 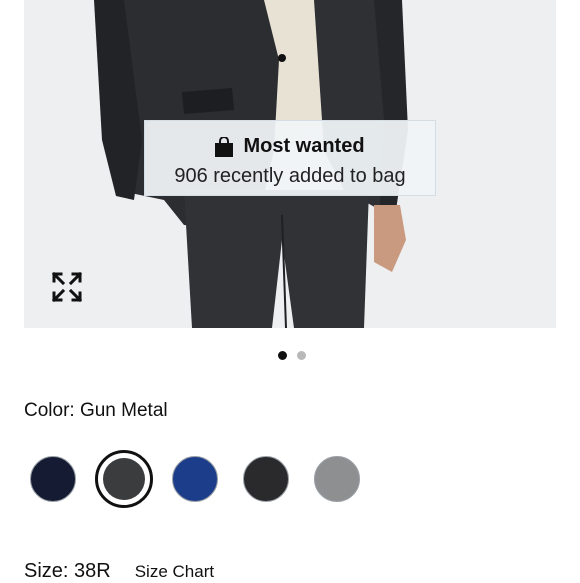 What do you see at coordinates (304, 146) in the screenshot?
I see `badge-title: Most wanted` at bounding box center [304, 146].